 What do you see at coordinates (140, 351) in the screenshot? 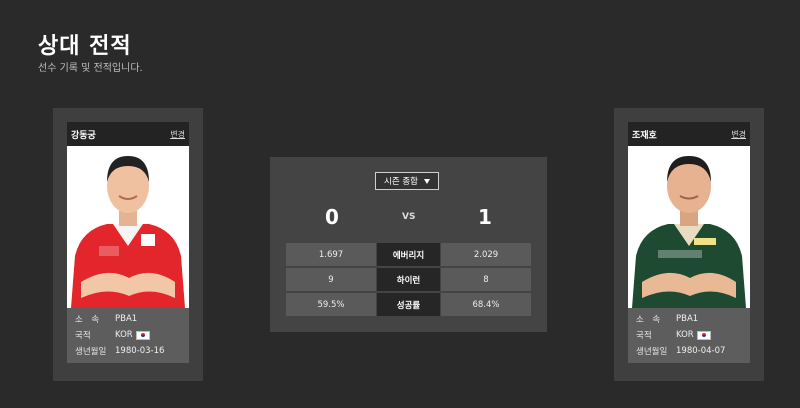
I see `info-value: 1980-03-16` at bounding box center [140, 351].